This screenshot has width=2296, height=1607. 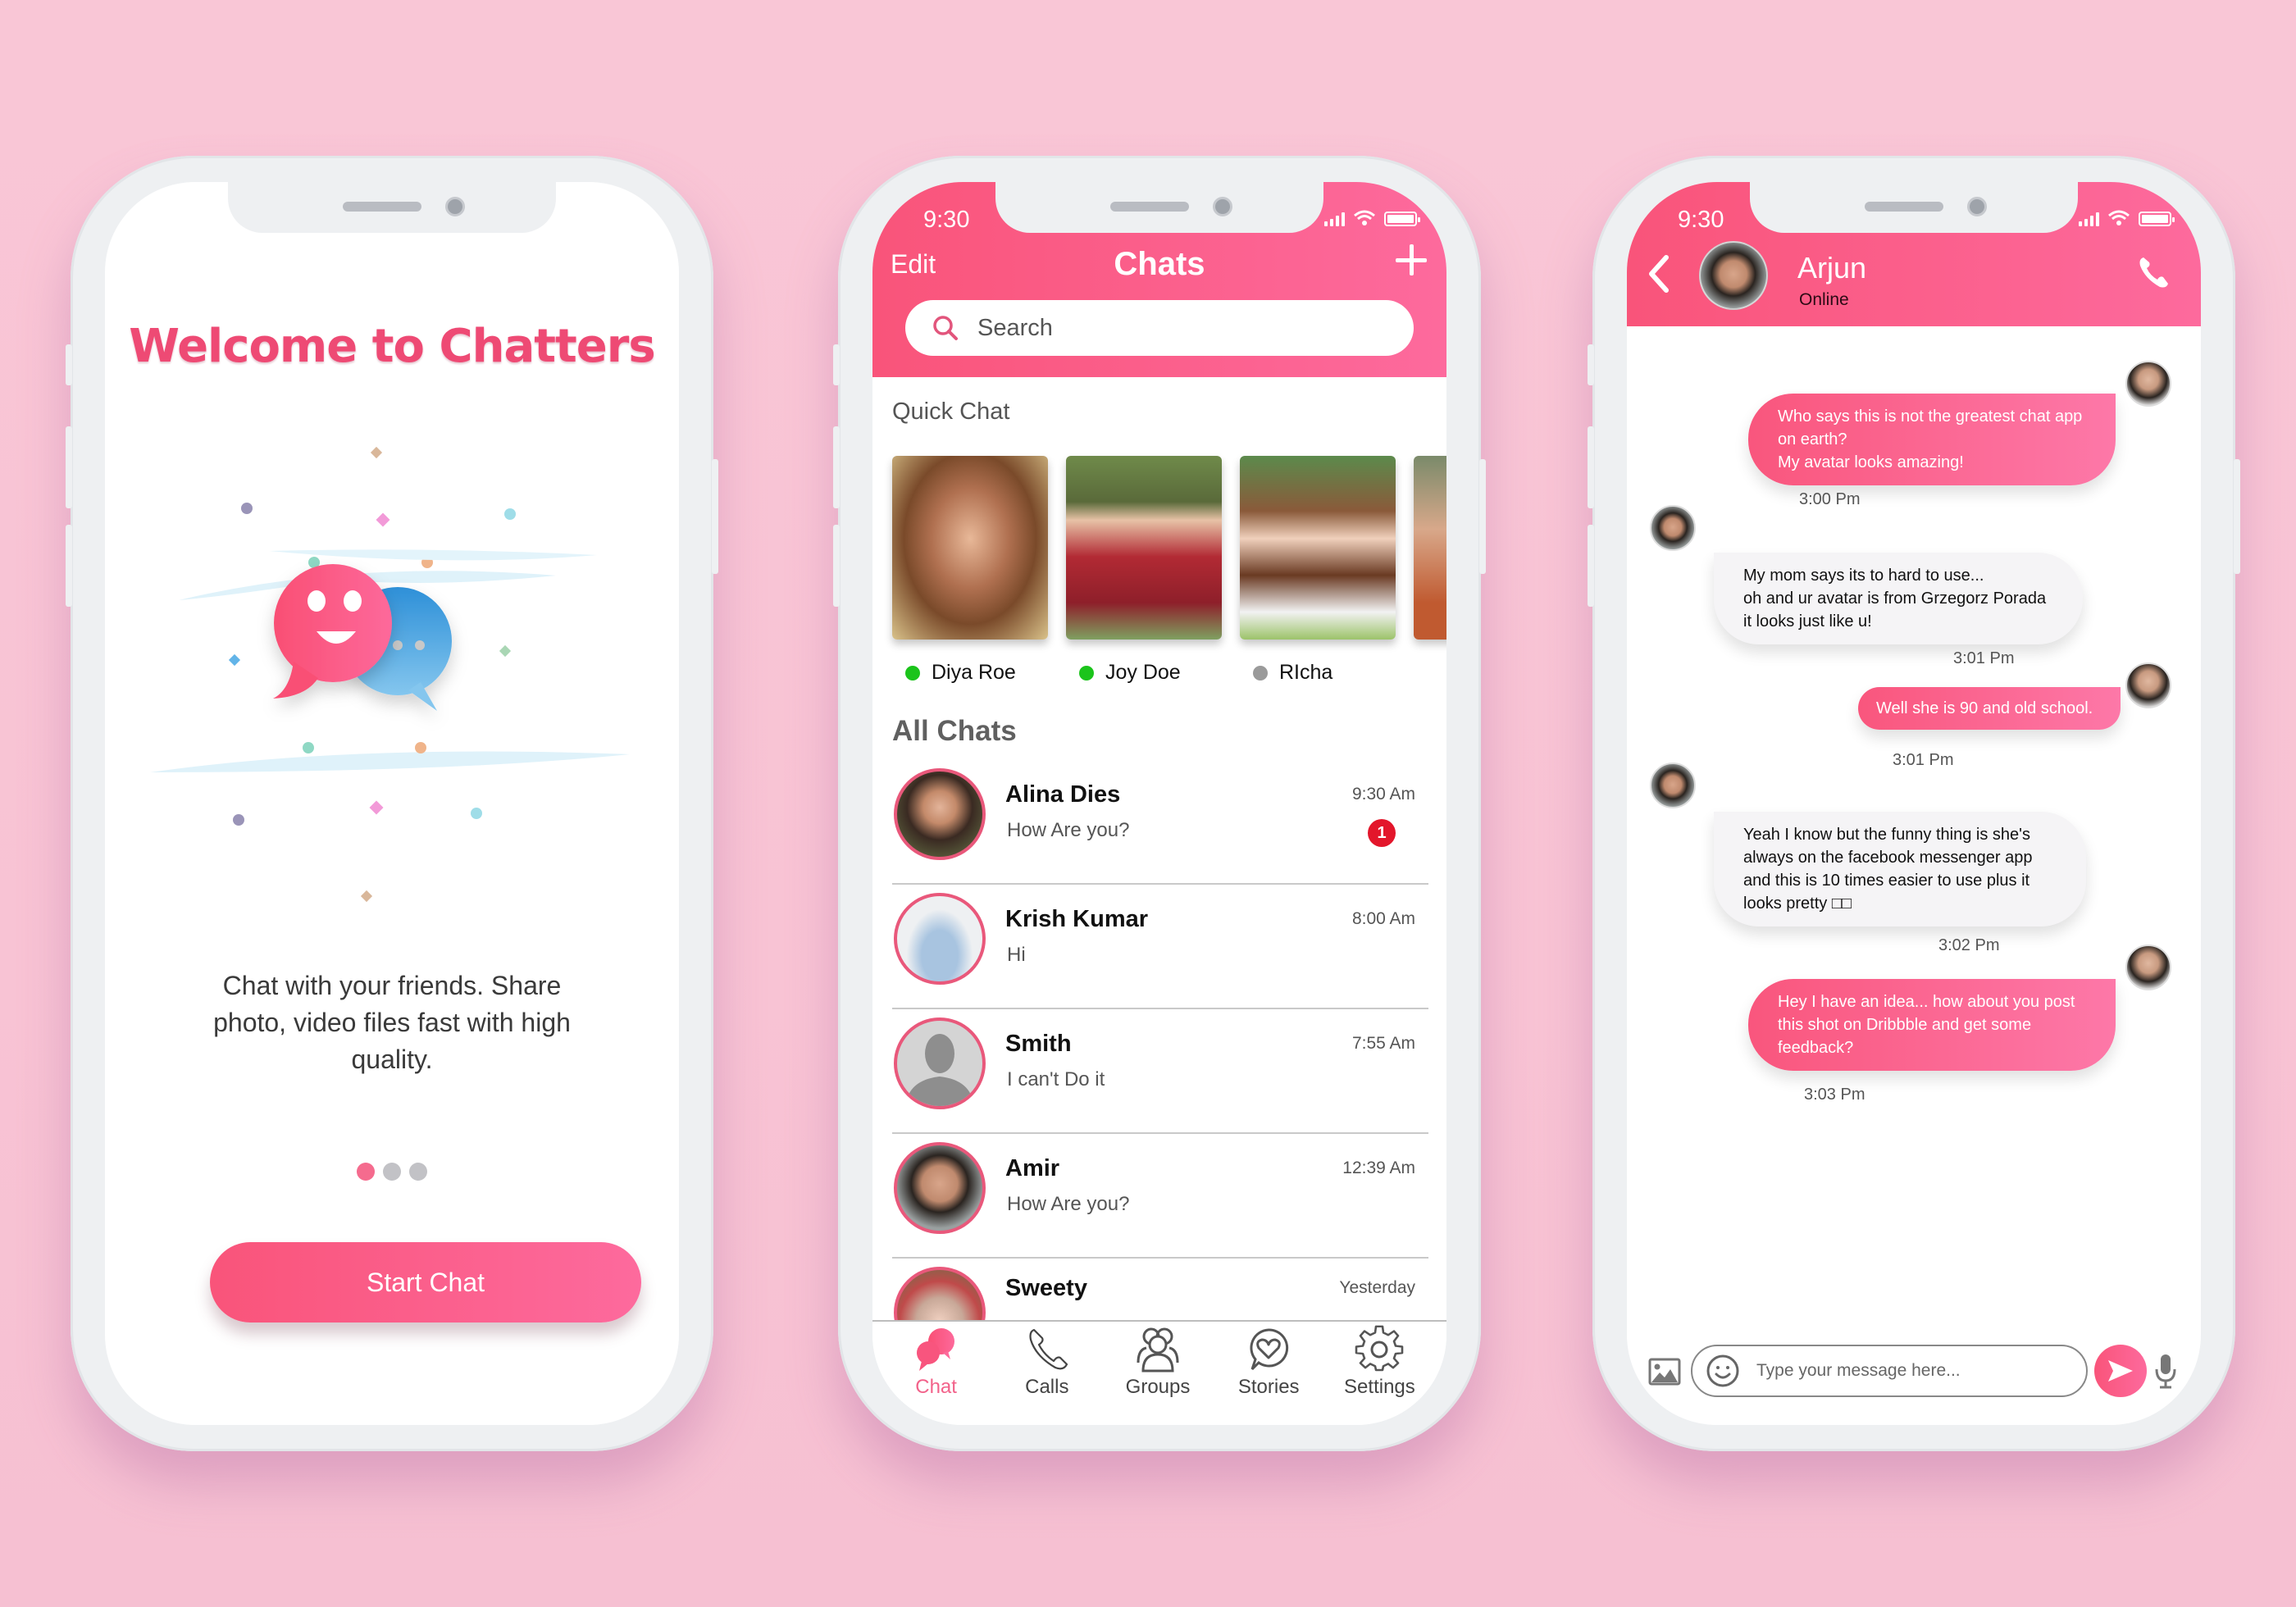 I want to click on send-button, so click(x=2120, y=1371).